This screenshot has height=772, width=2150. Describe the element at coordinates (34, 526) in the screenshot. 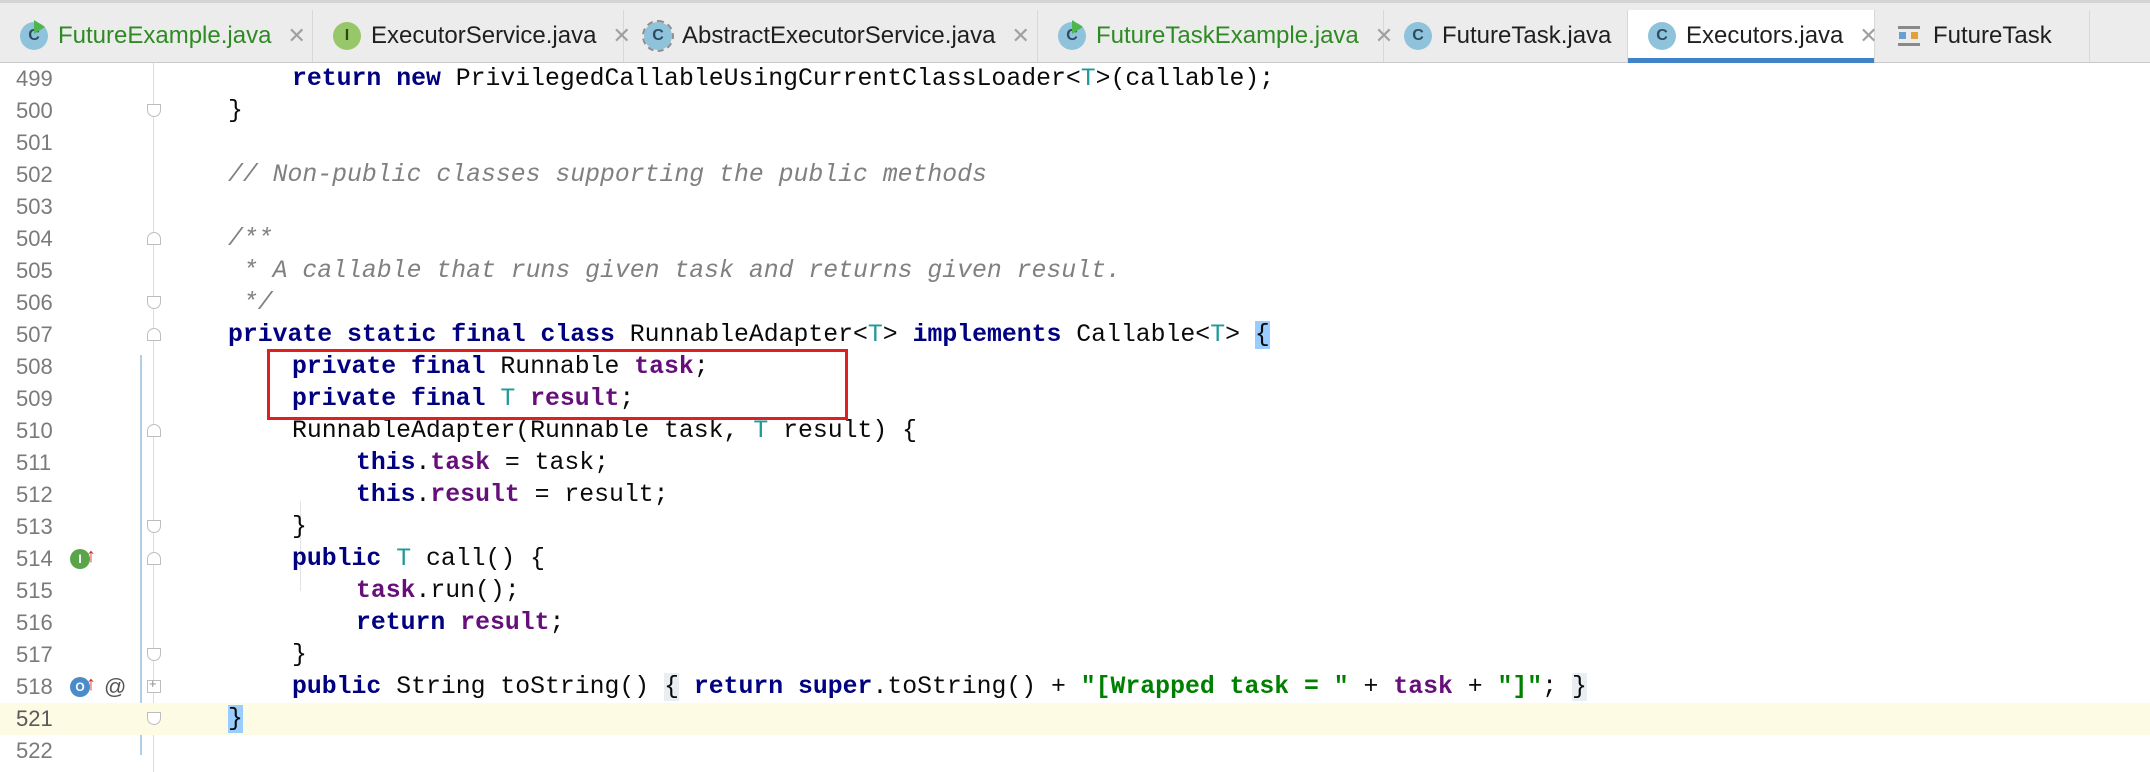

I see `line-number: 513` at that location.